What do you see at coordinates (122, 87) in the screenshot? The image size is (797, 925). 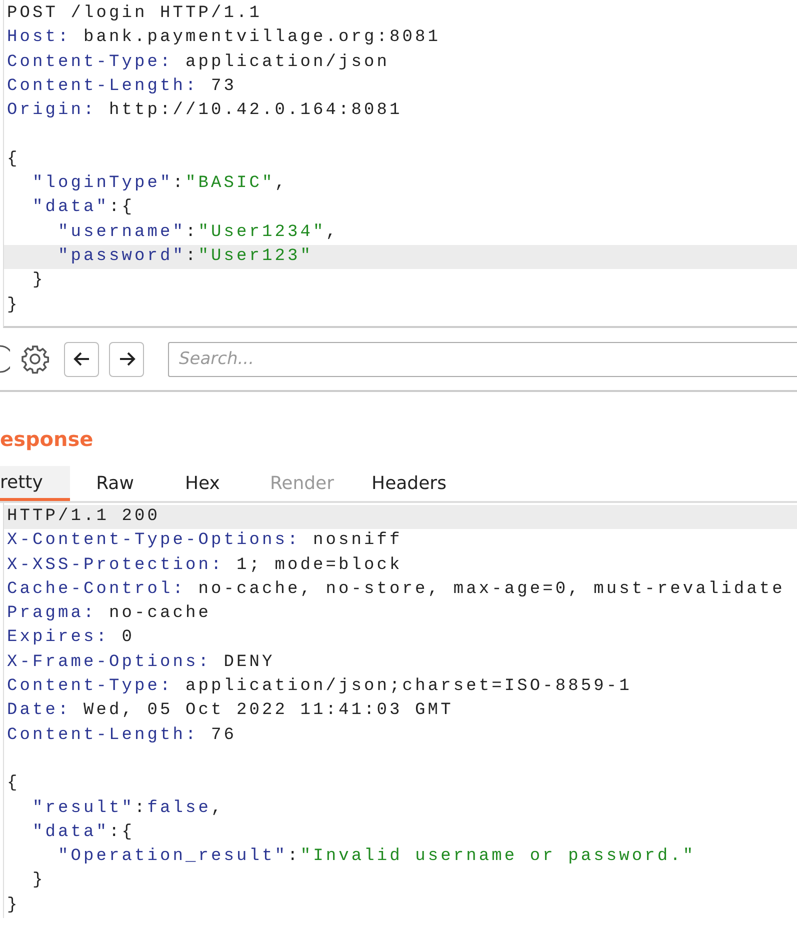 I see `code-line: Content-Length: 73` at bounding box center [122, 87].